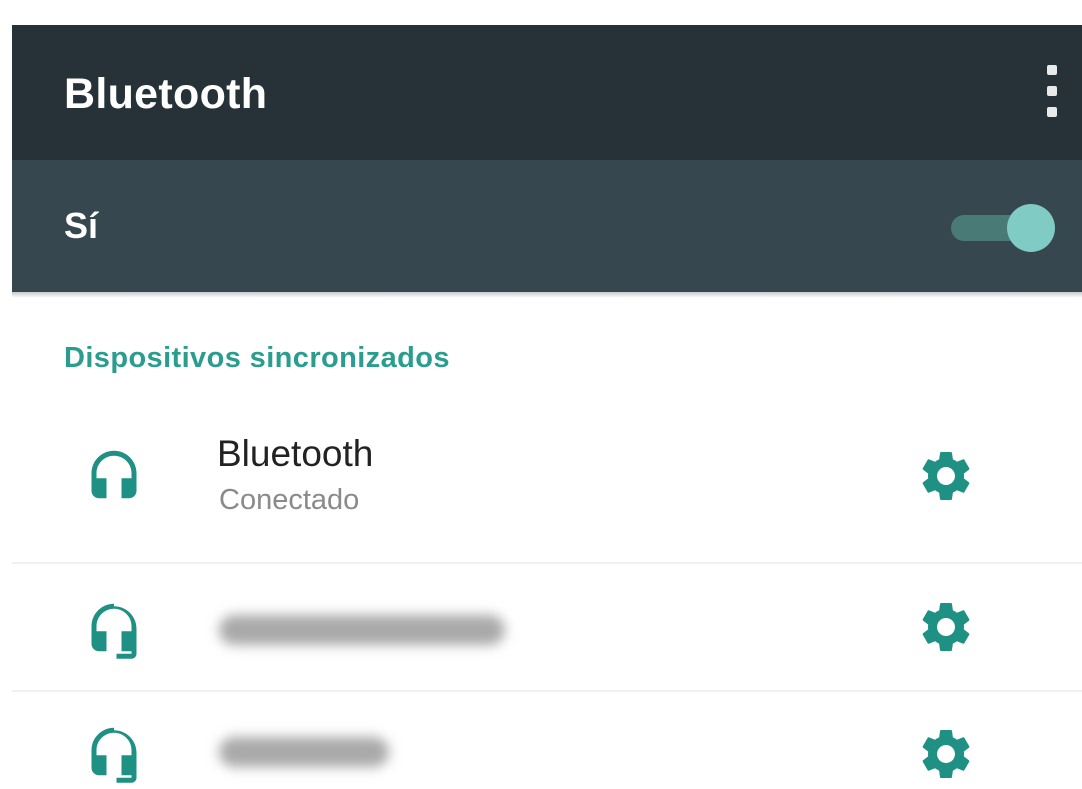 The width and height of the screenshot is (1082, 789). I want to click on device-status: Conectado, so click(289, 500).